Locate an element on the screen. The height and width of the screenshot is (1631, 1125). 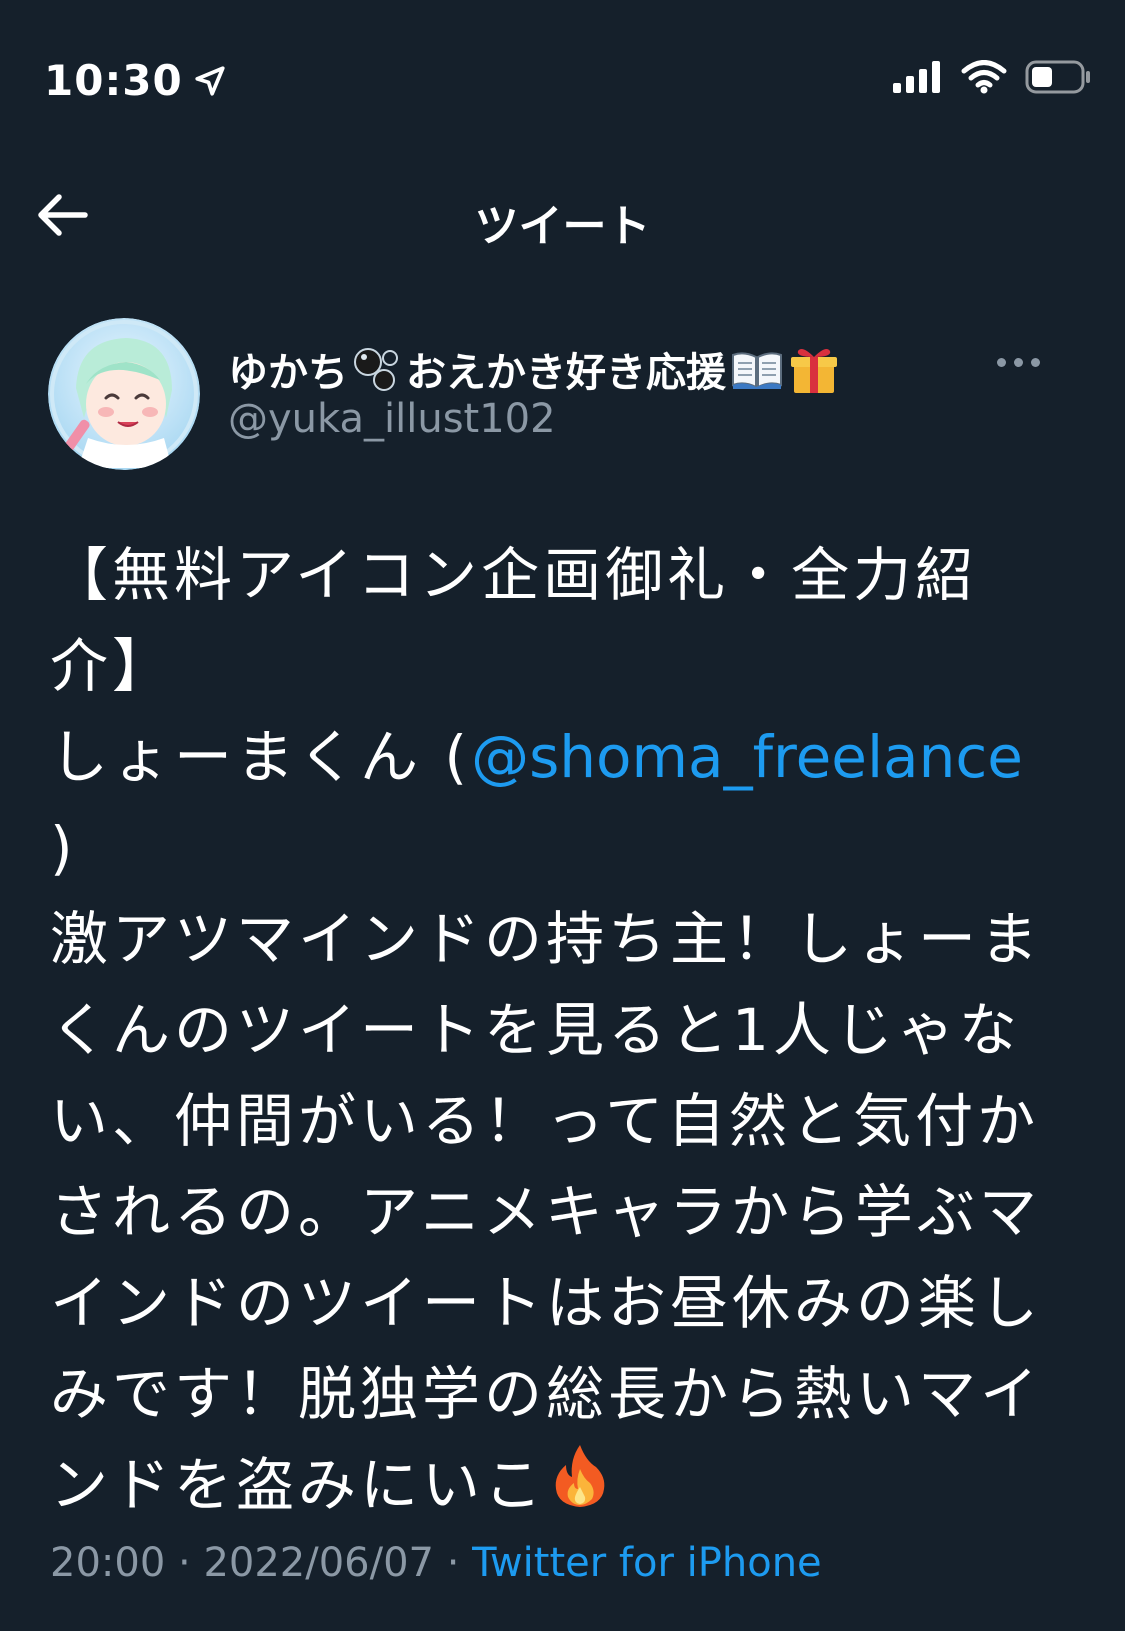
bubbles-icon is located at coordinates (376, 369).